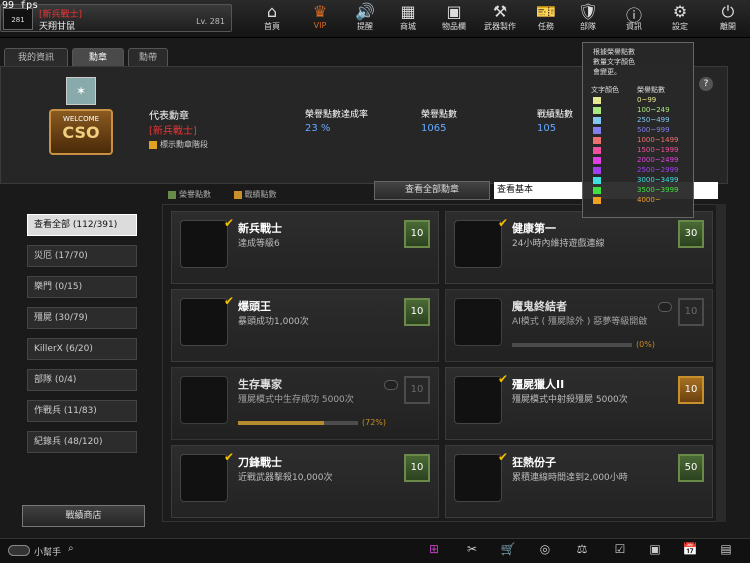 The width and height of the screenshot is (750, 563). Describe the element at coordinates (545, 551) in the screenshot. I see `compass-icon: ◎` at that location.